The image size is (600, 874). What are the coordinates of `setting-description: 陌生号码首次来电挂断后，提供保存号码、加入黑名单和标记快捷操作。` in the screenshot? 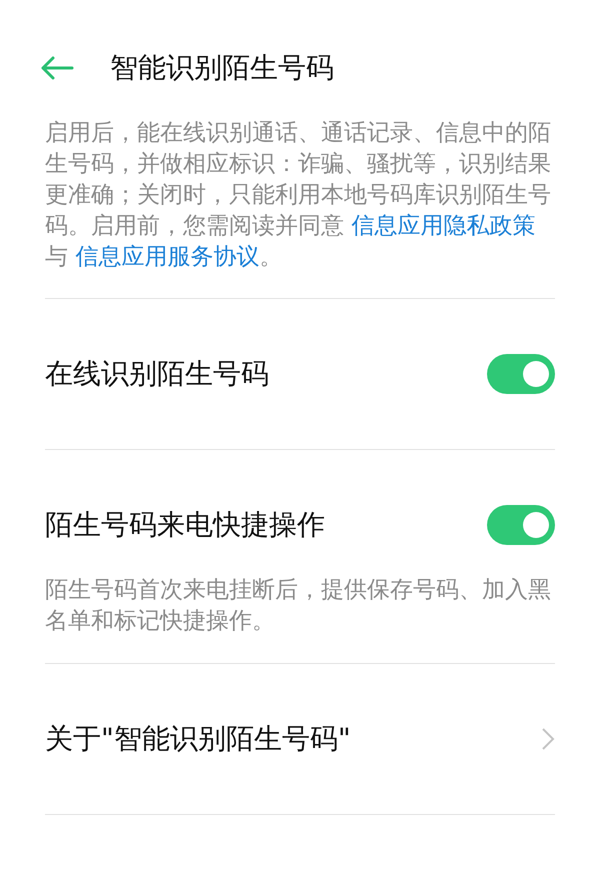 It's located at (298, 606).